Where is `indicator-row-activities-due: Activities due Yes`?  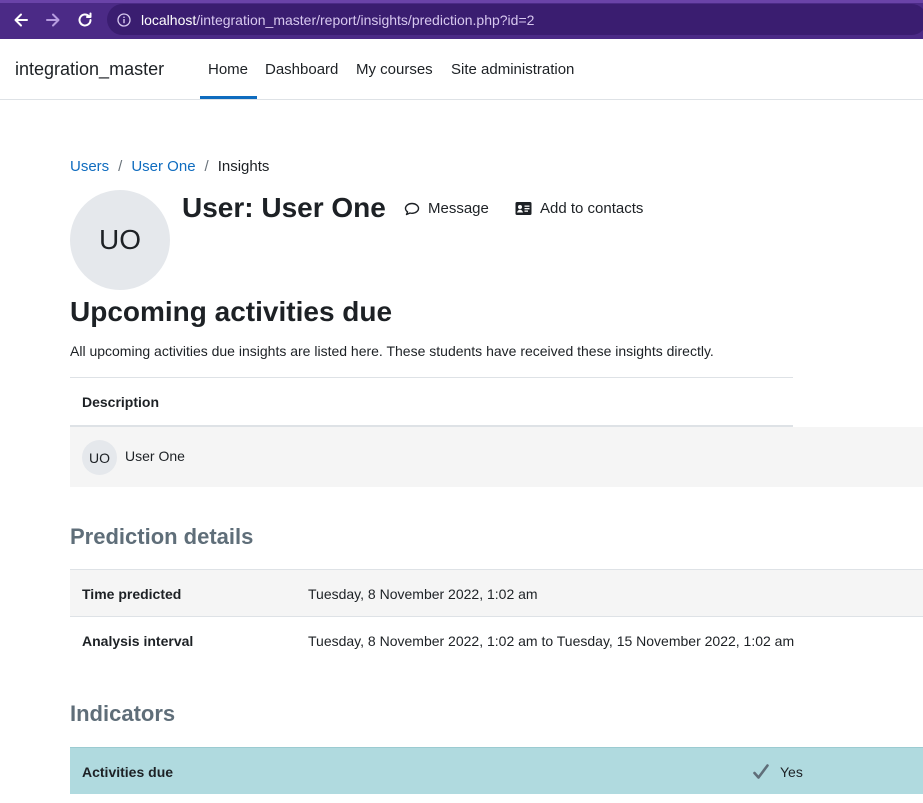 indicator-row-activities-due: Activities due Yes is located at coordinates (496, 770).